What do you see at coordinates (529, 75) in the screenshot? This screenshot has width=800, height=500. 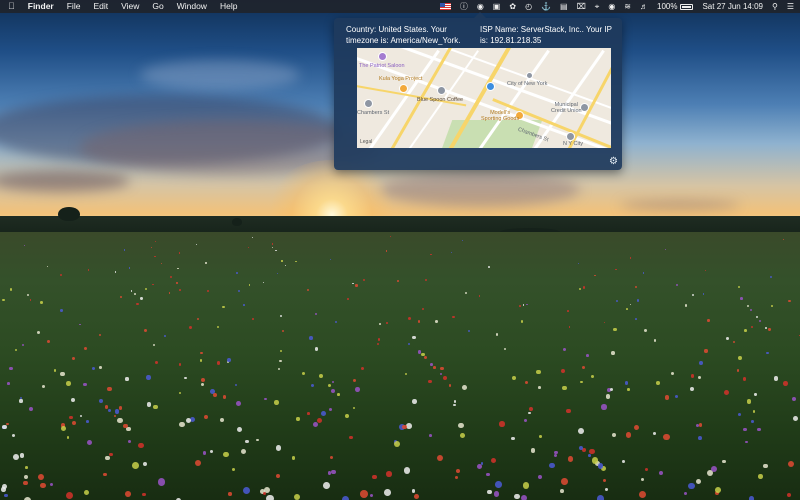 I see `map-pin-city-of-new-york` at bounding box center [529, 75].